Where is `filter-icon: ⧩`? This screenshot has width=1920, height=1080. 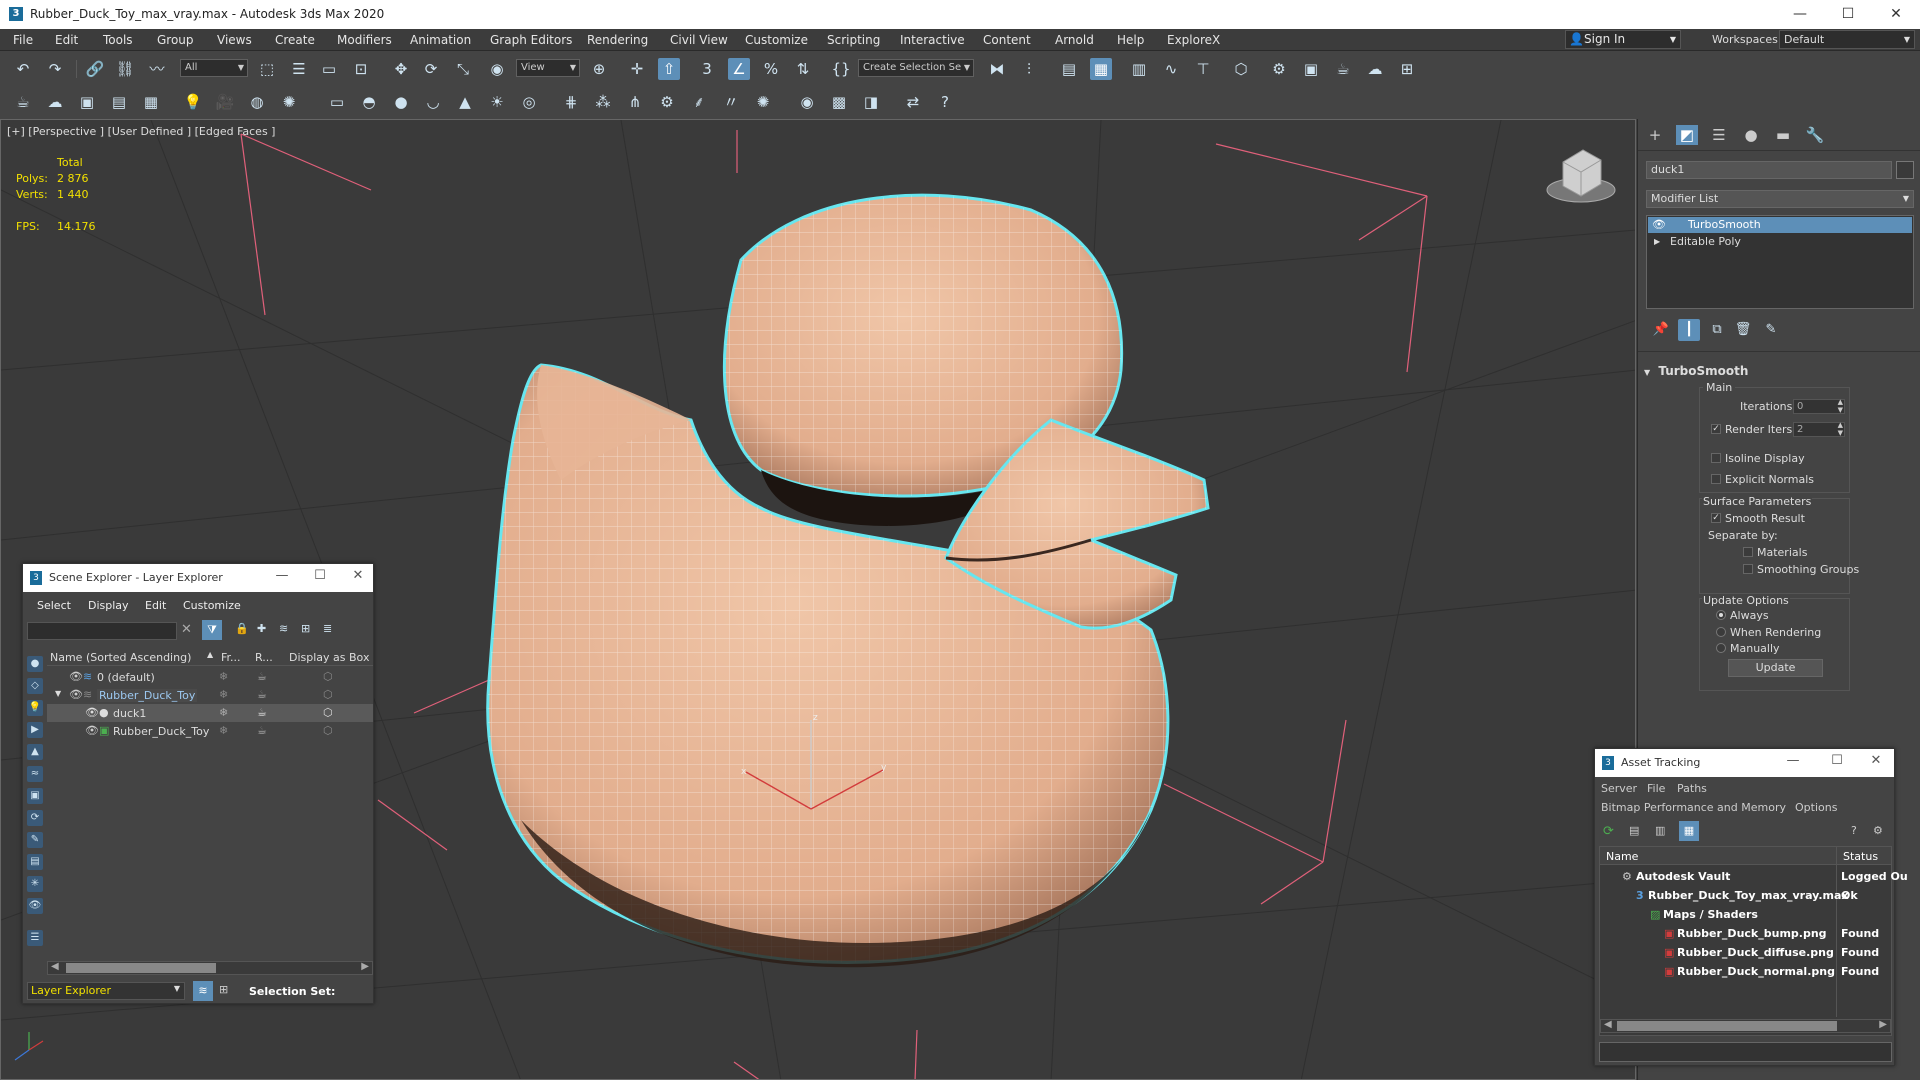 filter-icon: ⧩ is located at coordinates (212, 630).